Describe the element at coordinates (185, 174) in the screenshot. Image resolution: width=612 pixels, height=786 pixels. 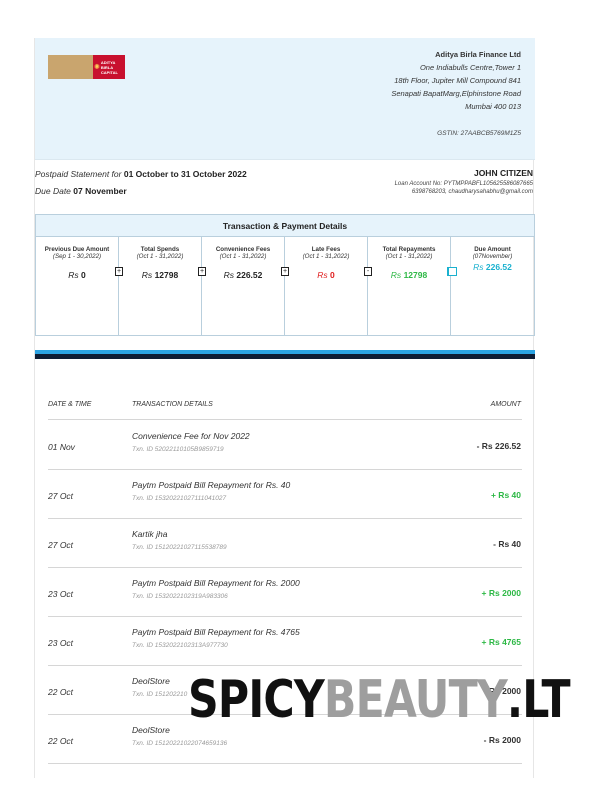
I see `statement-period: 01 October to 31 October 2022` at that location.